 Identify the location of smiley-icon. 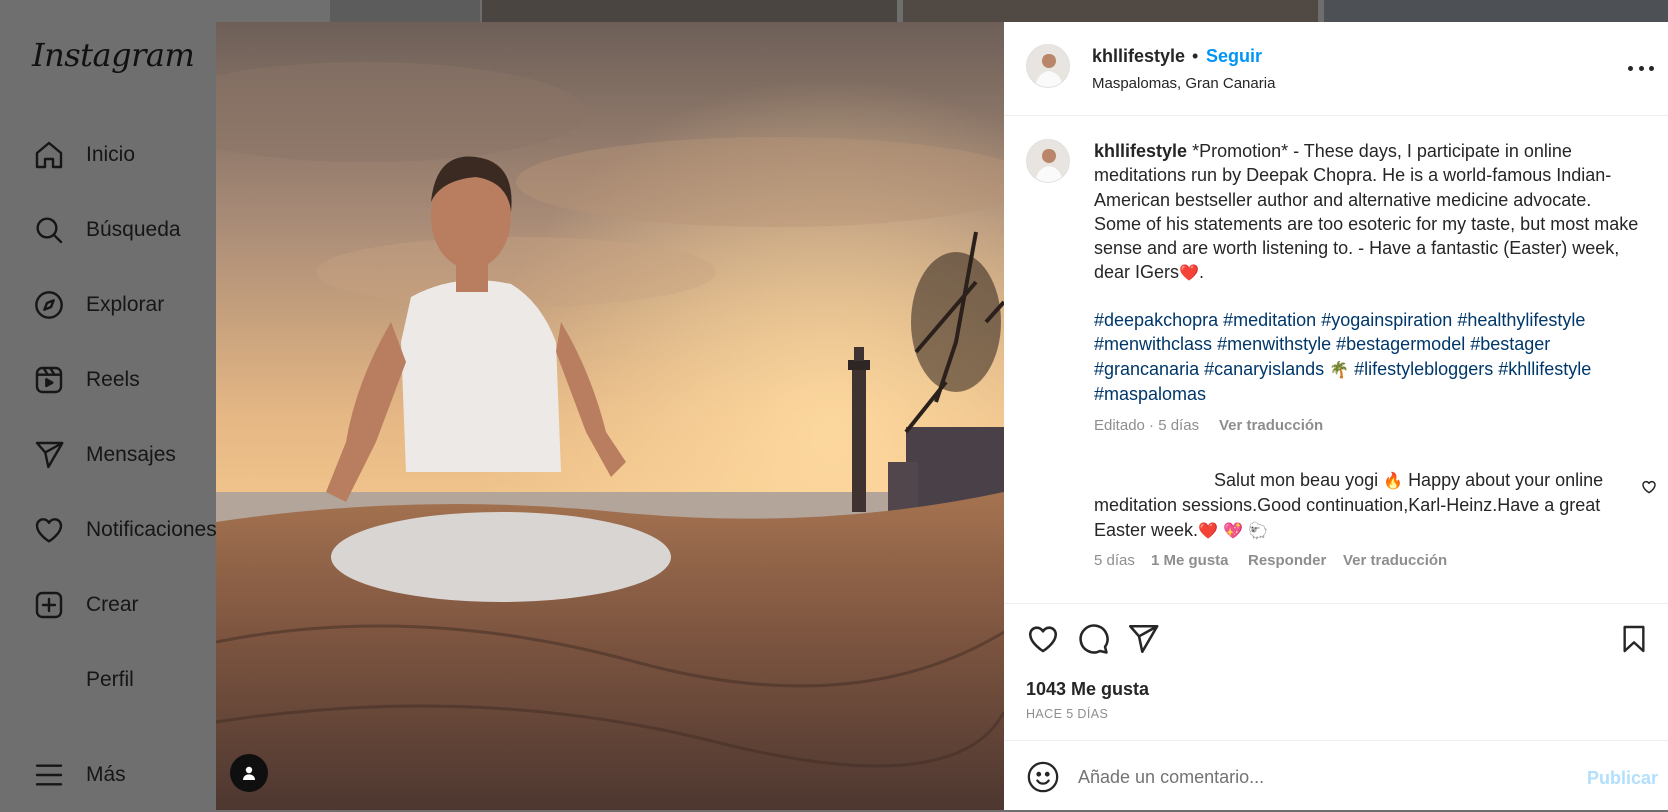
(1043, 777).